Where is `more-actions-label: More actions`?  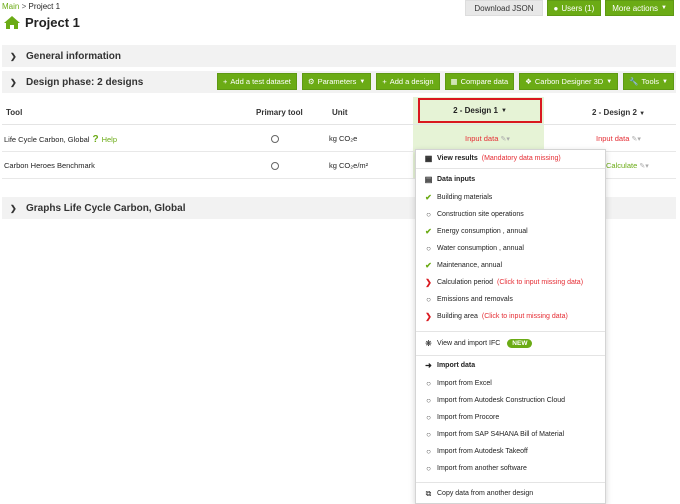
more-actions-label: More actions is located at coordinates (635, 8).